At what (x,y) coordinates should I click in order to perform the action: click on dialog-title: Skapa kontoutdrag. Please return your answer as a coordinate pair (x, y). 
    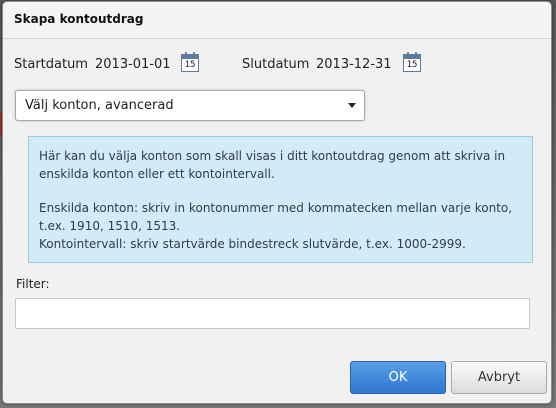
    Looking at the image, I should click on (79, 19).